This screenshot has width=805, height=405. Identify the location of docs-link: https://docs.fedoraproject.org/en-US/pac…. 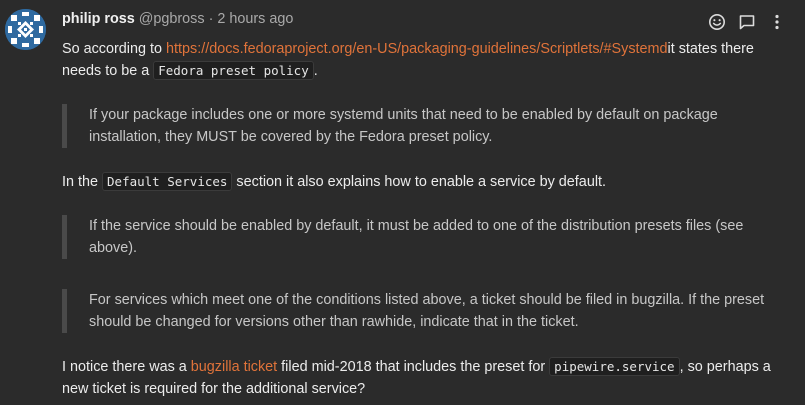
(417, 49).